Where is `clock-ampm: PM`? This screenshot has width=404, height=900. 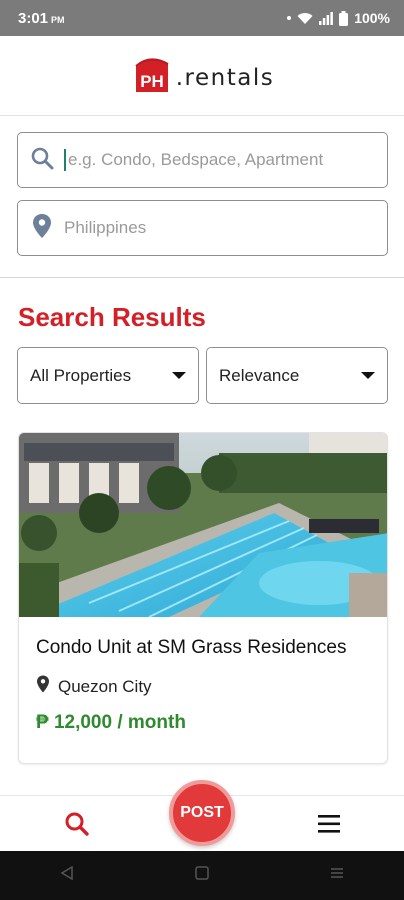
clock-ampm: PM is located at coordinates (58, 19).